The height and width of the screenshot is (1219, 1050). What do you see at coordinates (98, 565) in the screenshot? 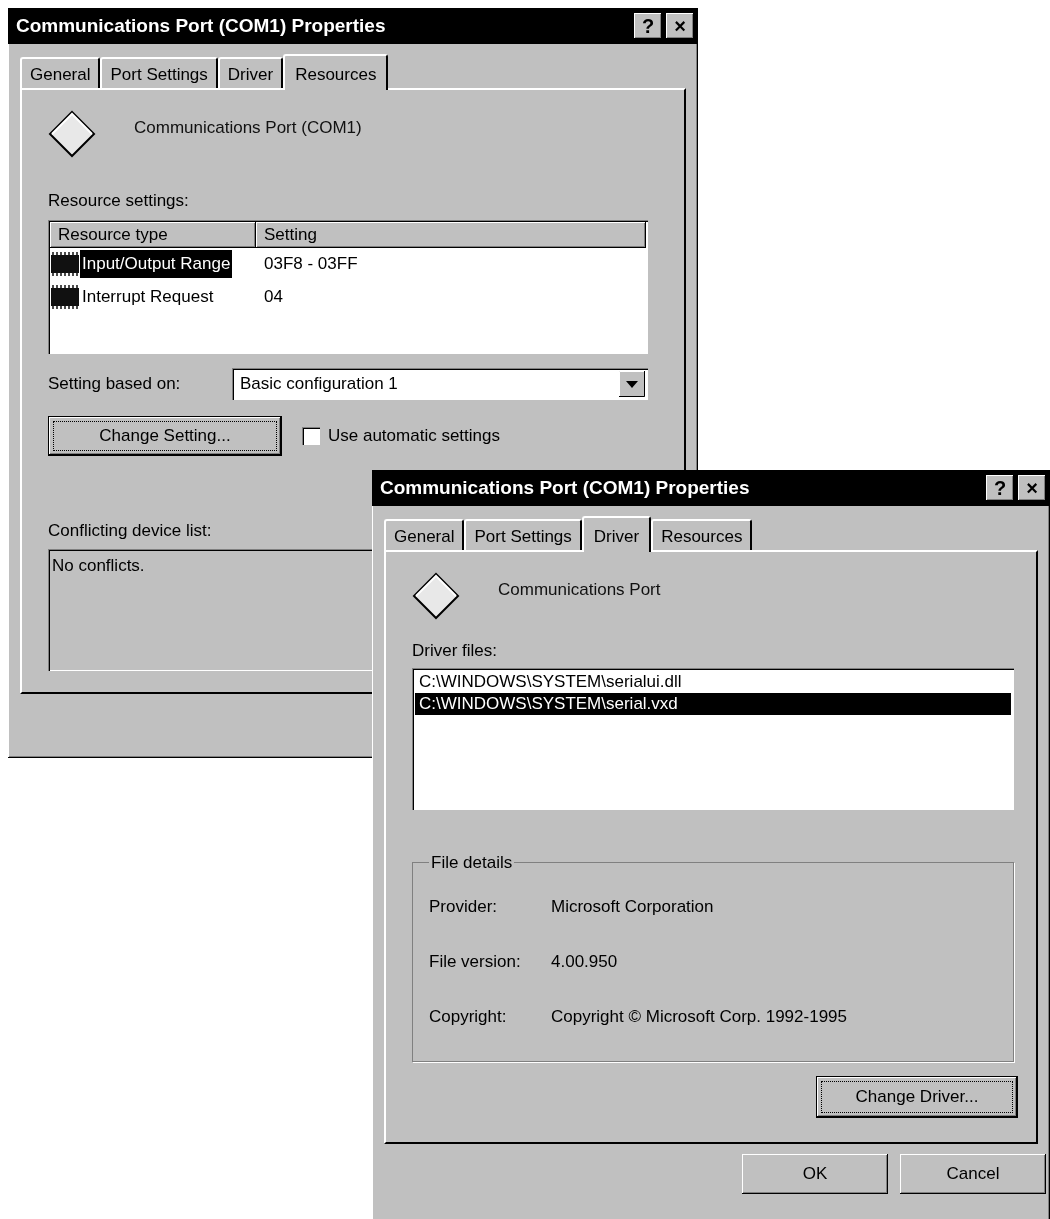
I see `list-text: No conflicts.` at bounding box center [98, 565].